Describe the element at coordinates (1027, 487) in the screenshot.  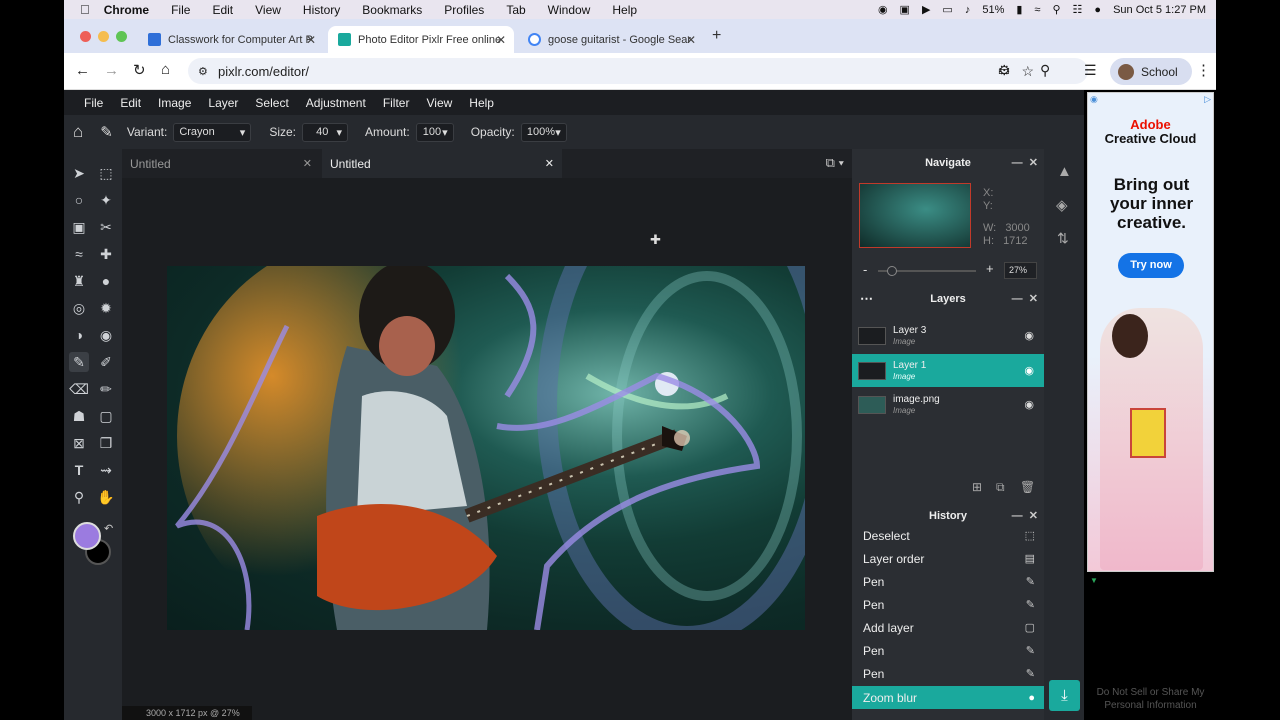
I see `delete-layer-icon: 🗑` at that location.